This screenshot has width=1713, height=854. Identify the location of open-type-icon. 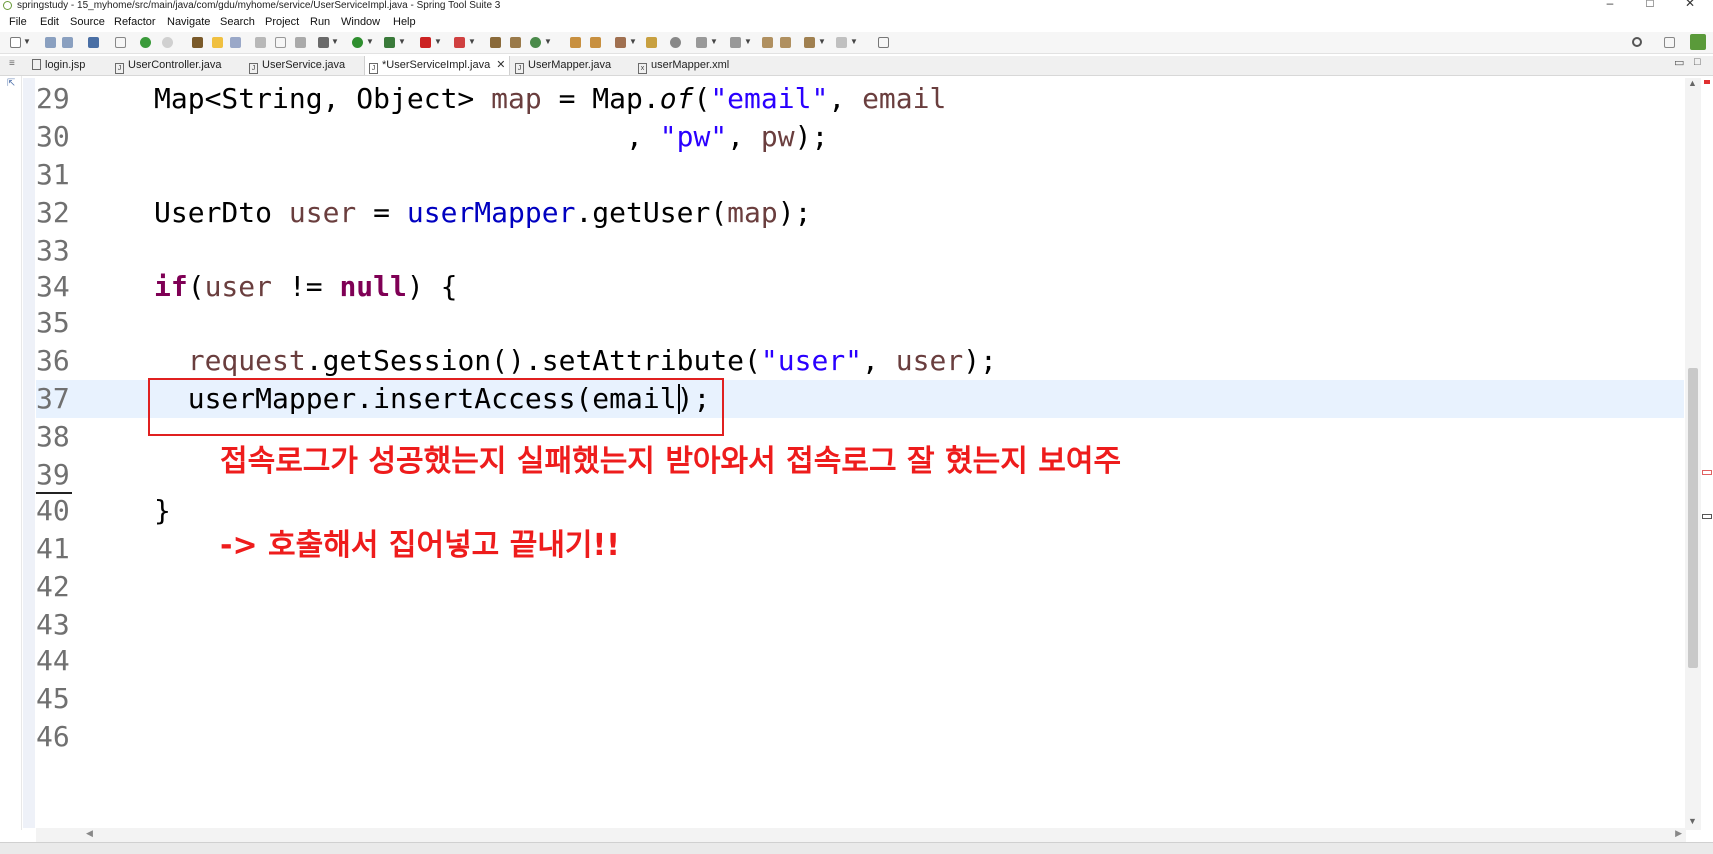
(575, 42).